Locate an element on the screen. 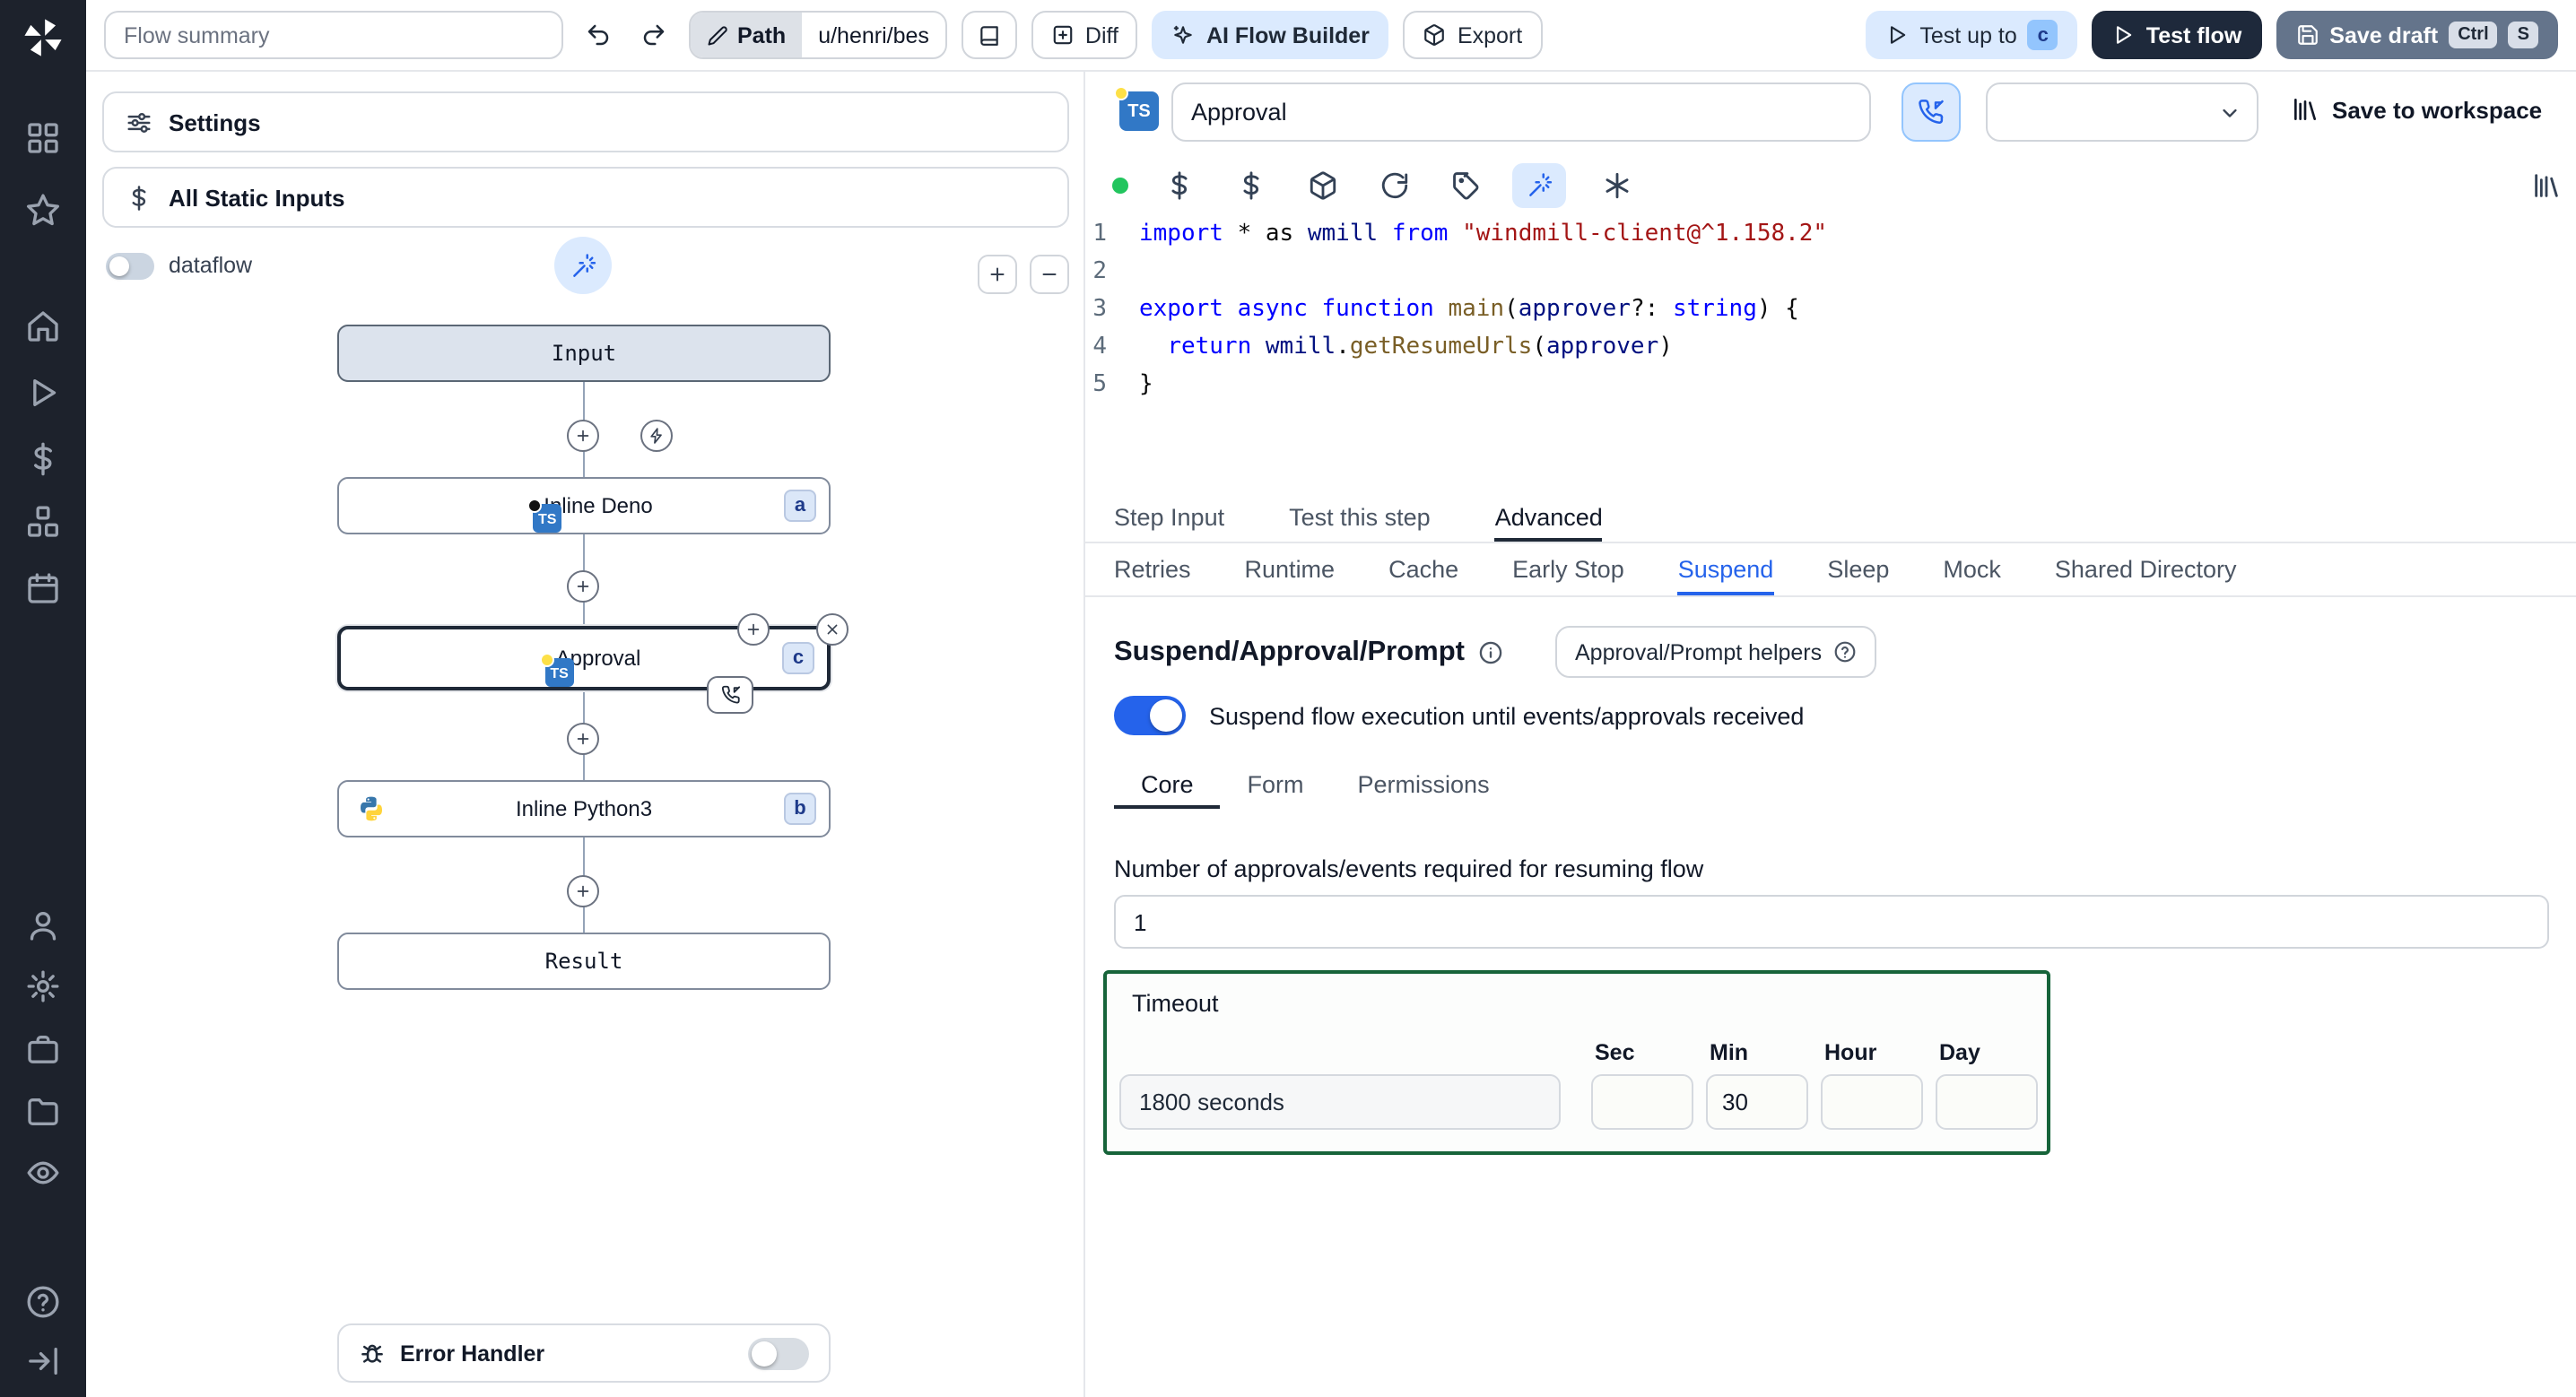 The image size is (2576, 1397). add-trigger-button is located at coordinates (656, 436).